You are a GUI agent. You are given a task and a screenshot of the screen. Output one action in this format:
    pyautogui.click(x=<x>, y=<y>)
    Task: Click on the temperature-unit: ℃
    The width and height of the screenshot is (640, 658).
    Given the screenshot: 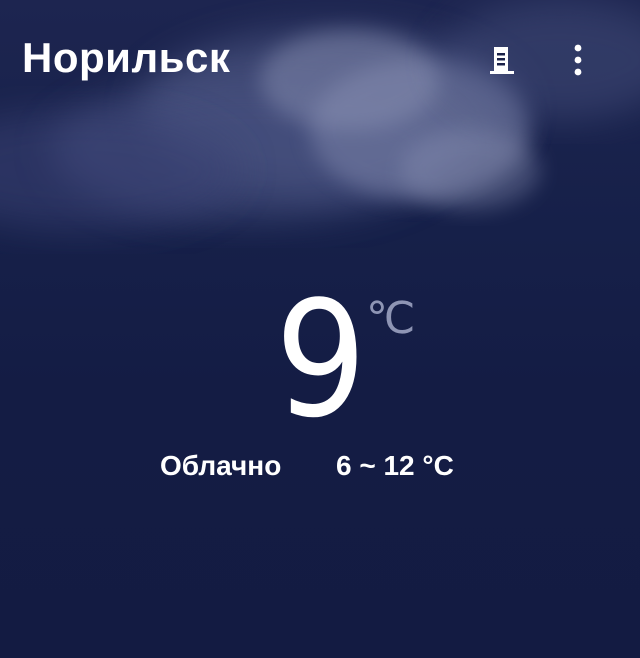 What is the action you would take?
    pyautogui.click(x=391, y=318)
    